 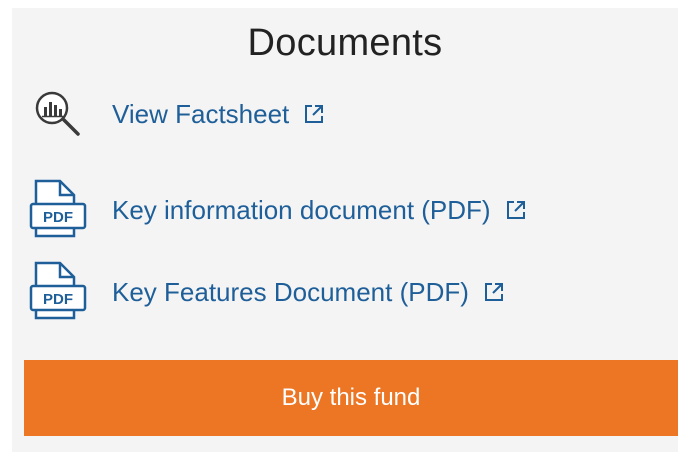 I want to click on view-factsheet-link: View Factsheet, so click(x=176, y=114).